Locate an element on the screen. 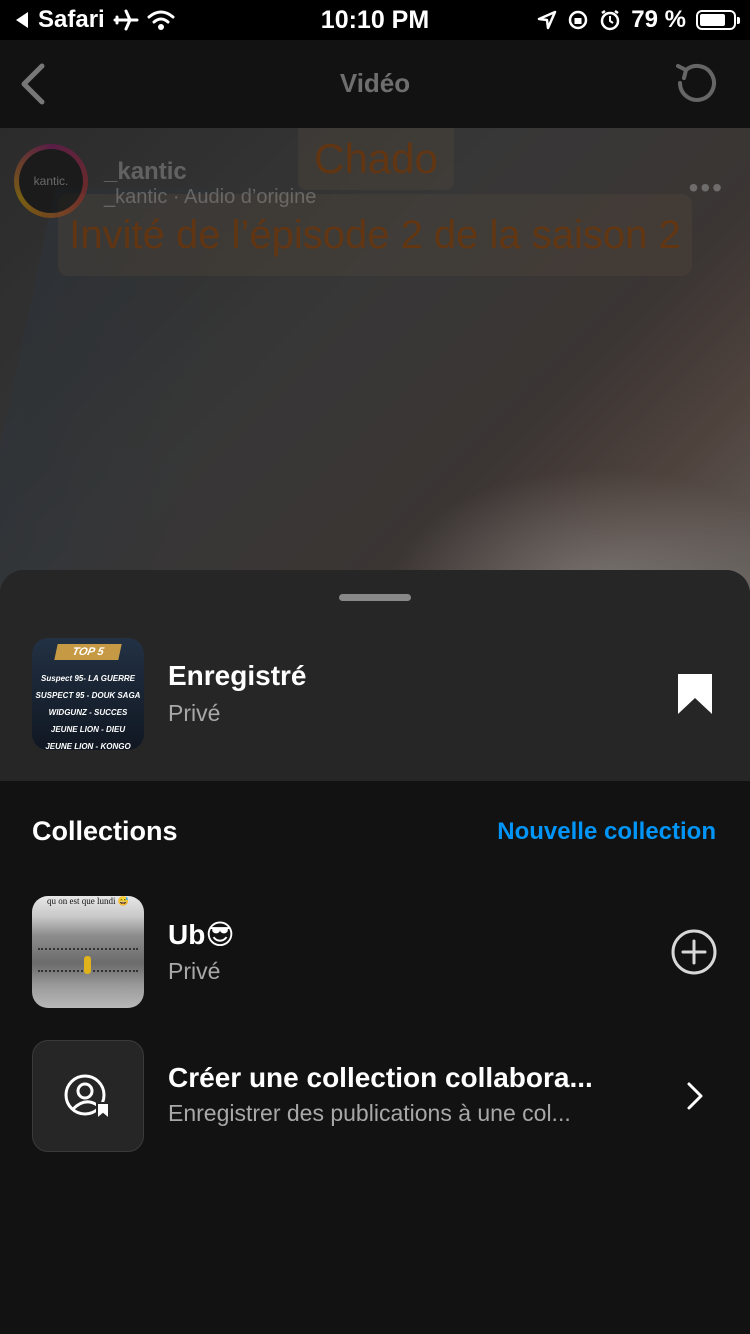  battery-fill is located at coordinates (713, 20).